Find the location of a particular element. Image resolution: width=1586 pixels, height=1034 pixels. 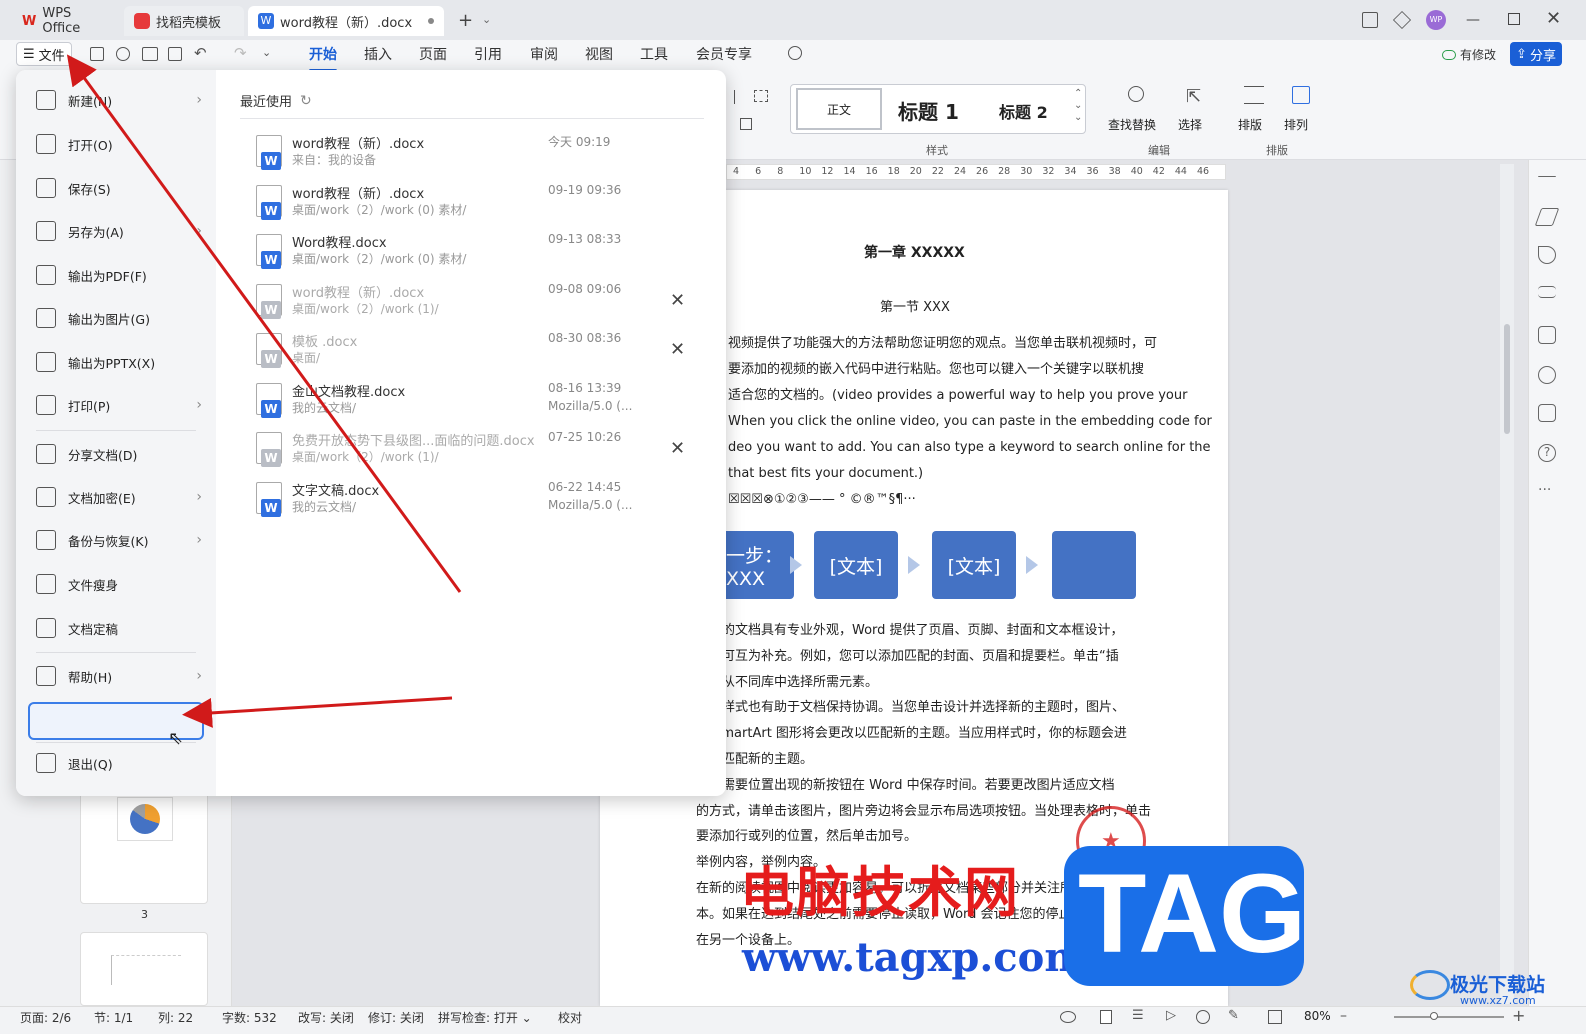

zoom-level: 80% is located at coordinates (1317, 1016).